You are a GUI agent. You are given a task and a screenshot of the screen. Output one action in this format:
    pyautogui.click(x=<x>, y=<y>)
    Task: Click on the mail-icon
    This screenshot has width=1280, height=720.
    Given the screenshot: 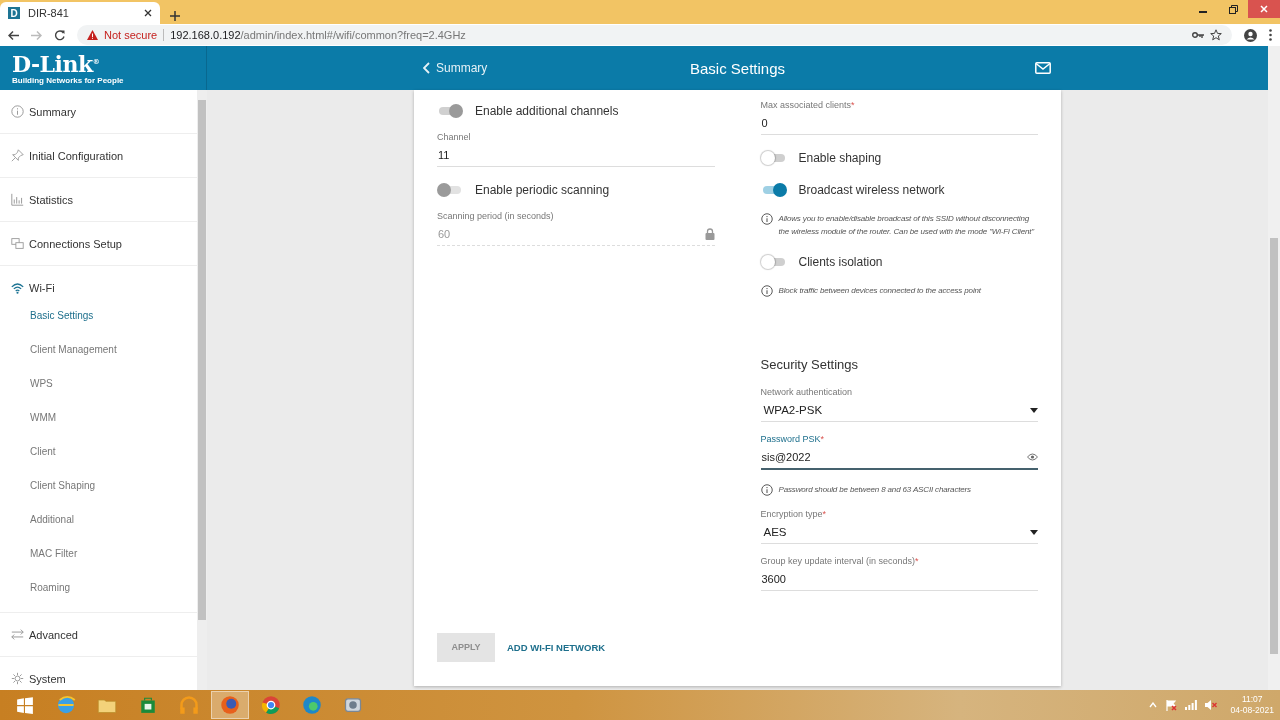 What is the action you would take?
    pyautogui.click(x=1043, y=68)
    